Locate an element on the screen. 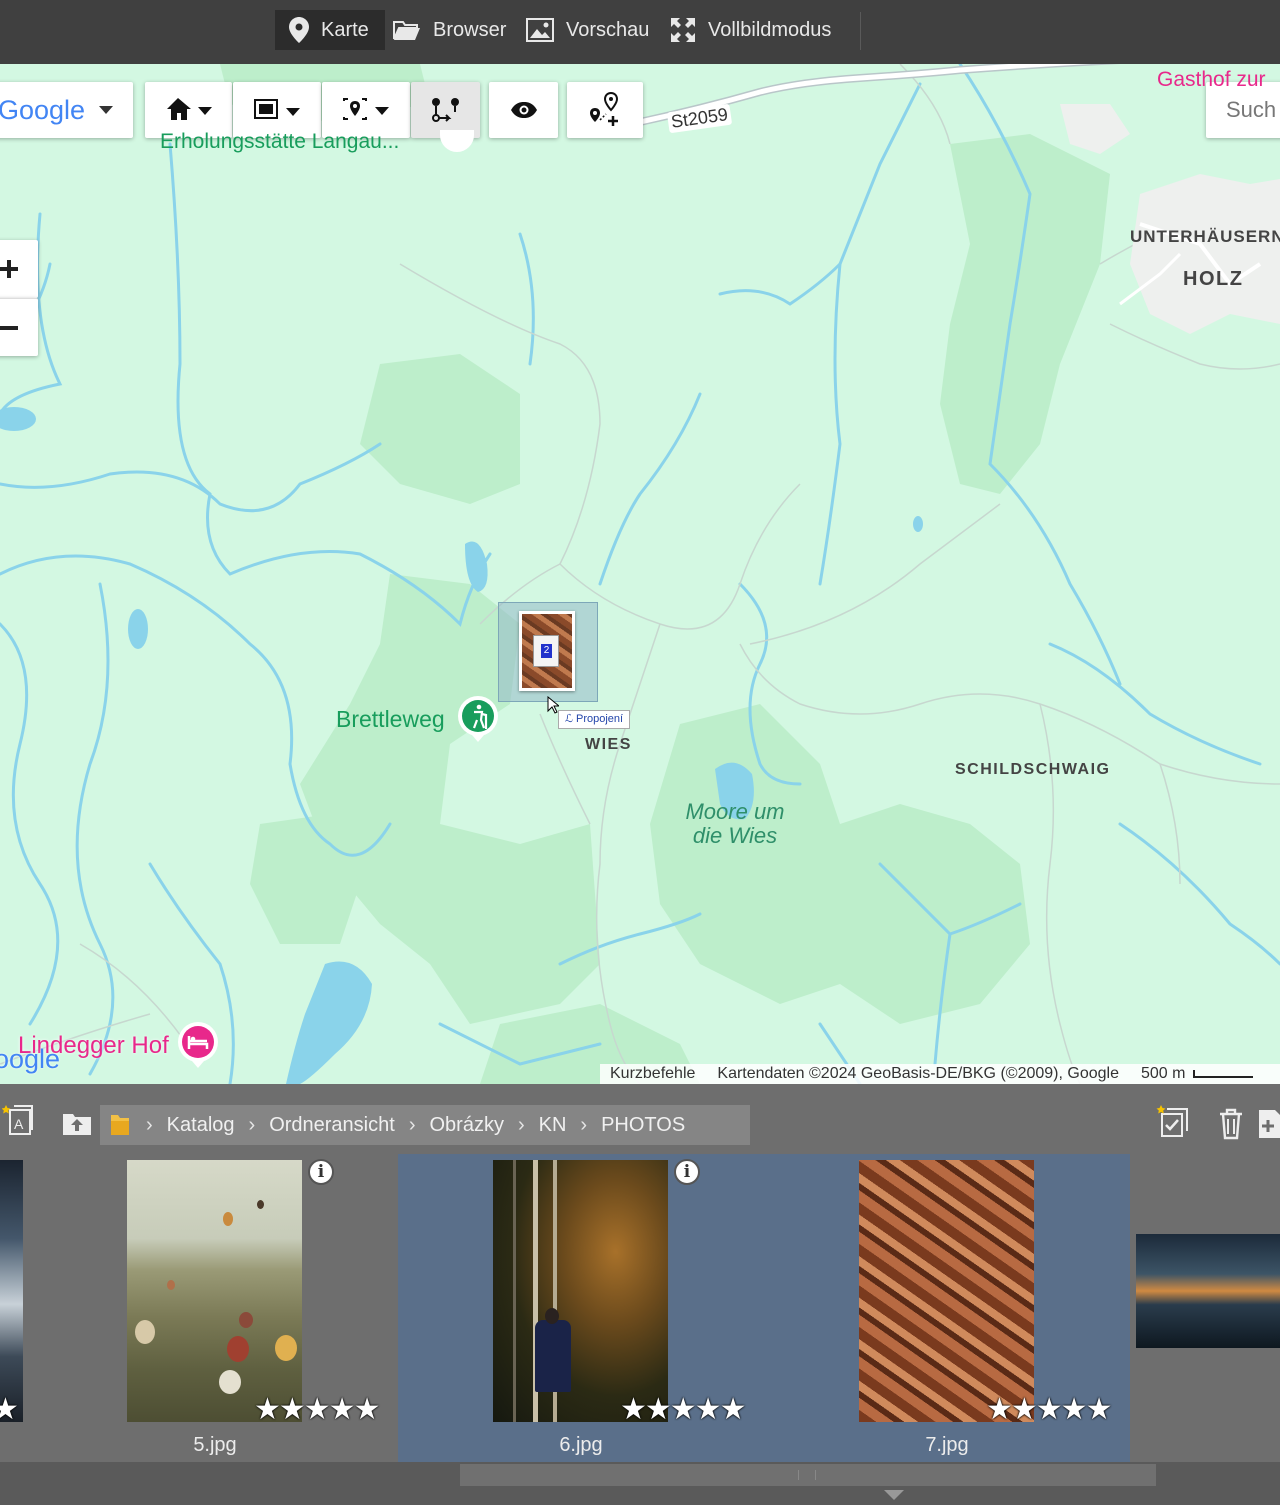  photo-marker-cluster: 2 is located at coordinates (548, 652).